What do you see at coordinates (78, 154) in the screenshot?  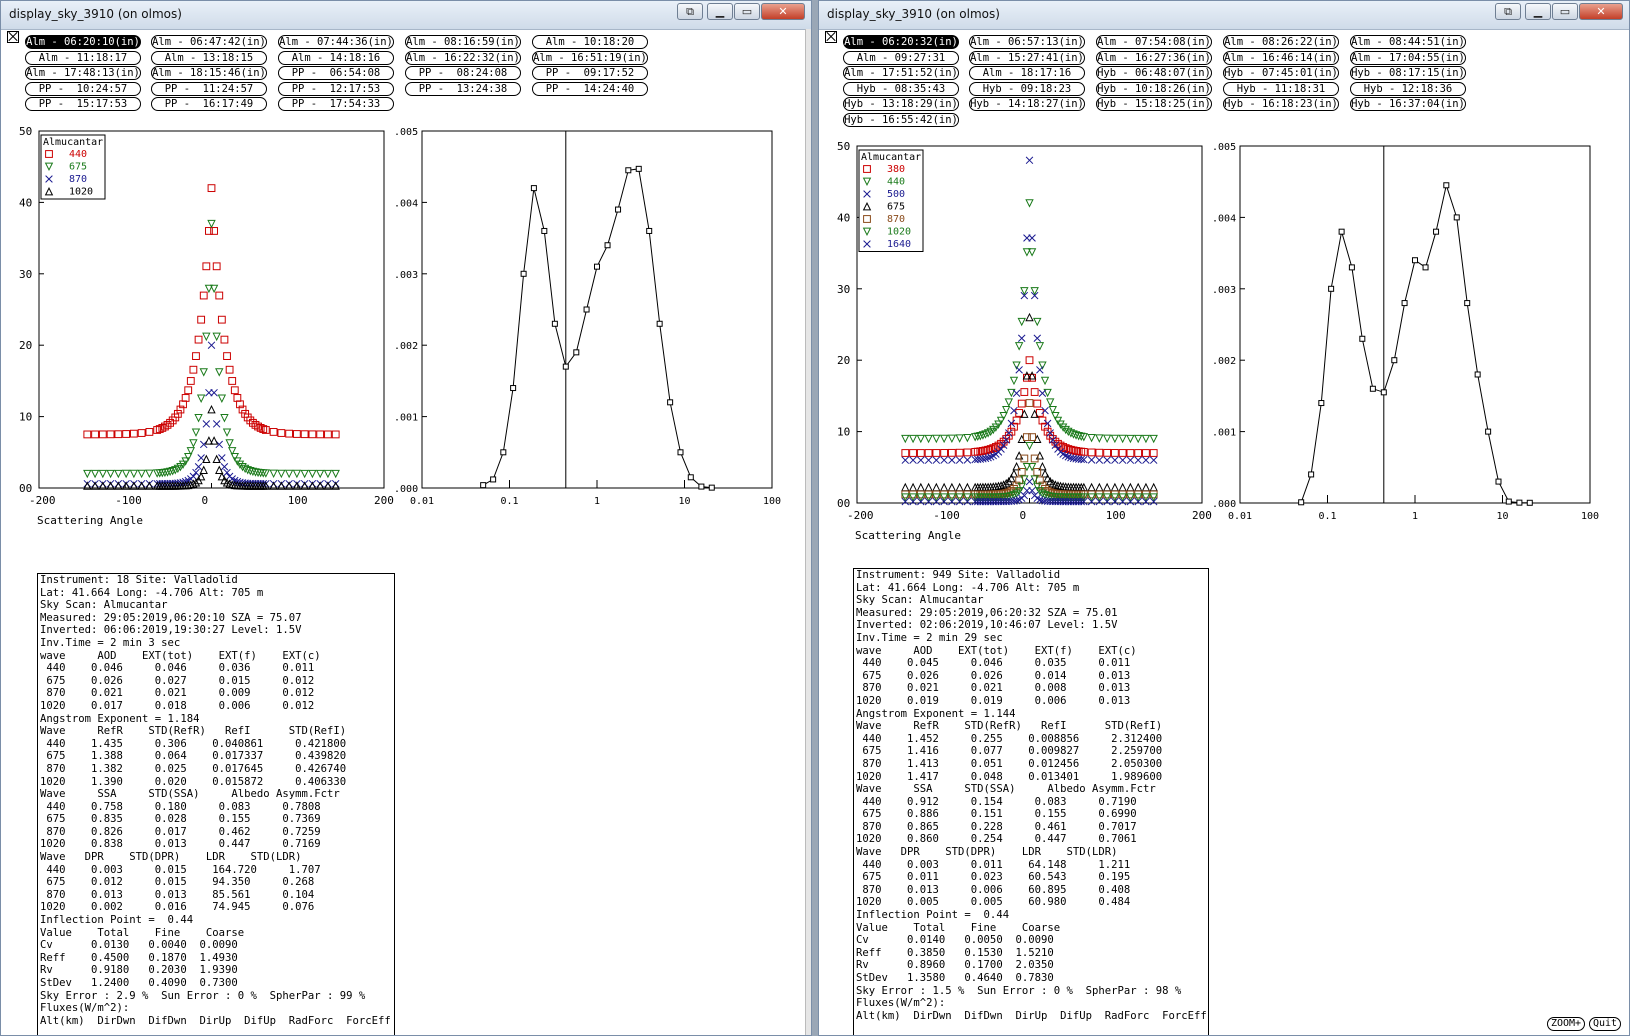 I see `legend-label: 440` at bounding box center [78, 154].